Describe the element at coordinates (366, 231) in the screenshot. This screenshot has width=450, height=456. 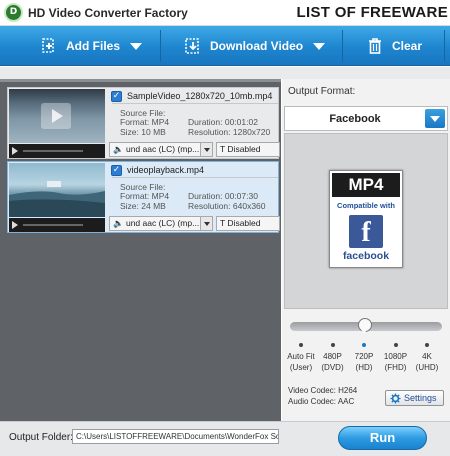
I see `facebook-icon: f` at that location.